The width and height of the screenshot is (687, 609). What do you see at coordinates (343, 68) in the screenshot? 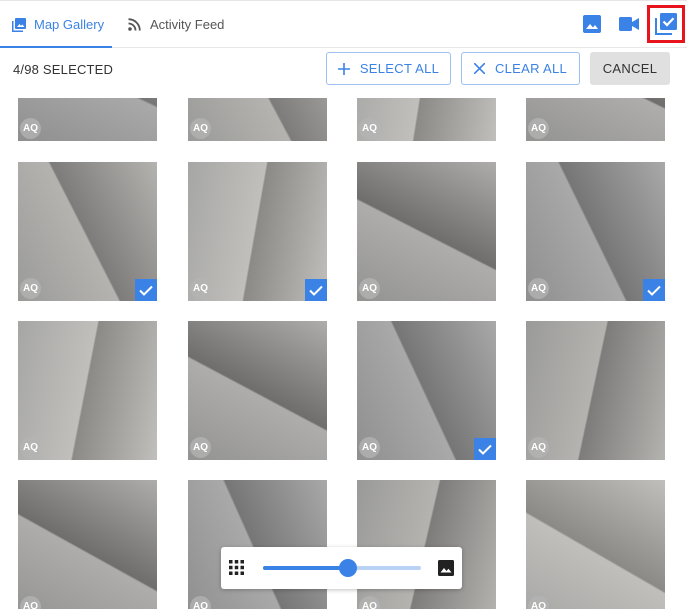
I see `plus-icon` at bounding box center [343, 68].